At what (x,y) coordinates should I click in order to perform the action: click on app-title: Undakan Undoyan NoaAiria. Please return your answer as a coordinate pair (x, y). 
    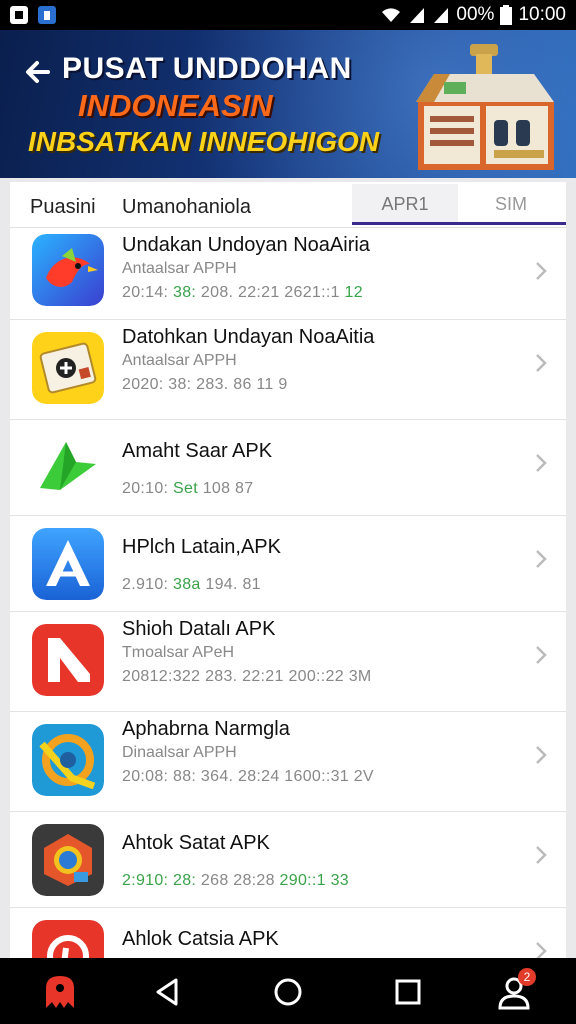
    Looking at the image, I should click on (246, 245).